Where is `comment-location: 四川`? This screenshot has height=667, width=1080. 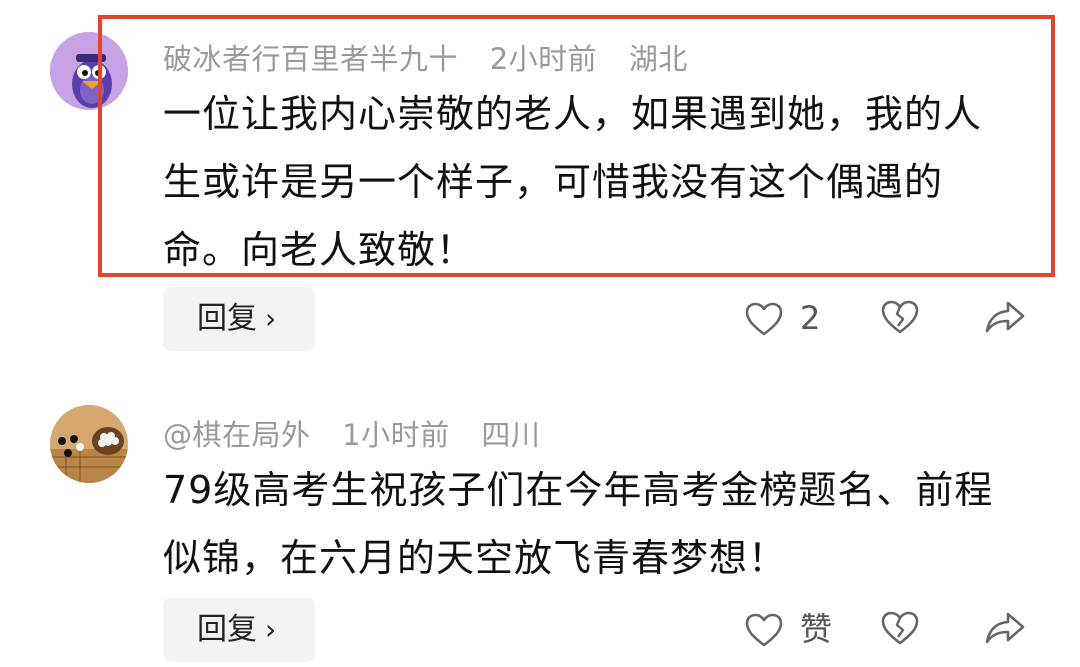
comment-location: 四川 is located at coordinates (511, 435).